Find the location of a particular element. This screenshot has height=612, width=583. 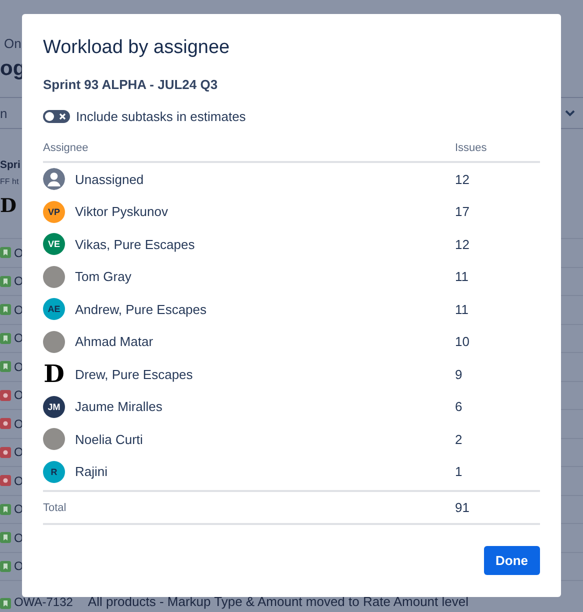

assignee-name: Rajini is located at coordinates (91, 472).